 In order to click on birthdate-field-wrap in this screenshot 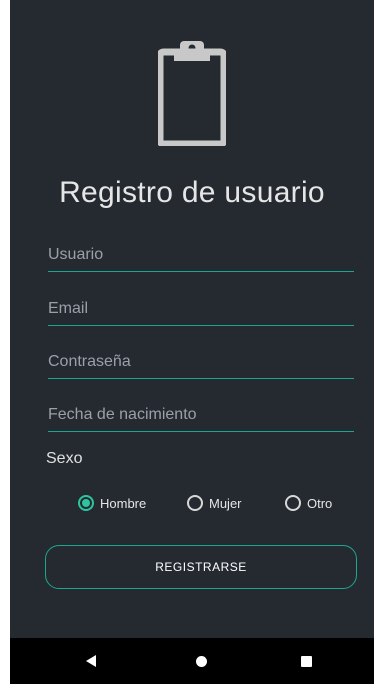, I will do `click(201, 416)`.